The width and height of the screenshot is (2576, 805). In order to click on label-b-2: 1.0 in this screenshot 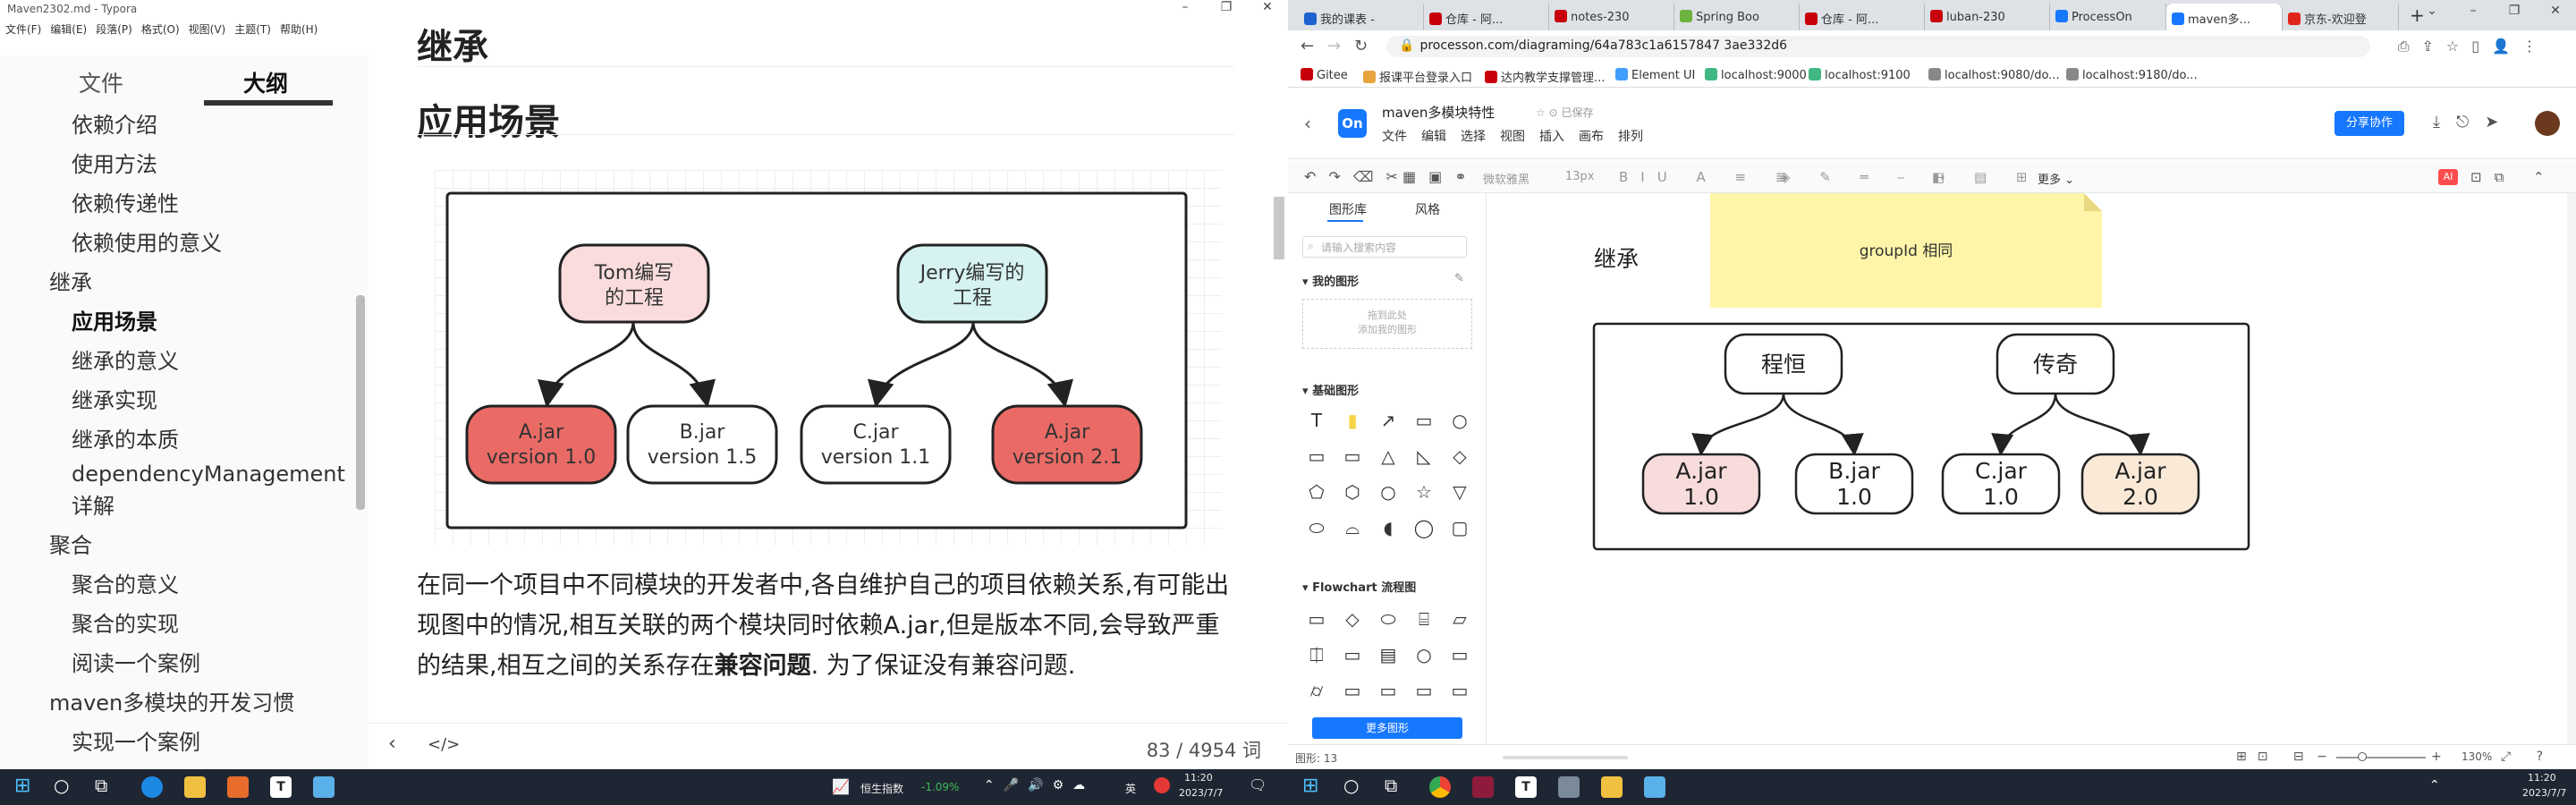, I will do `click(1854, 497)`.